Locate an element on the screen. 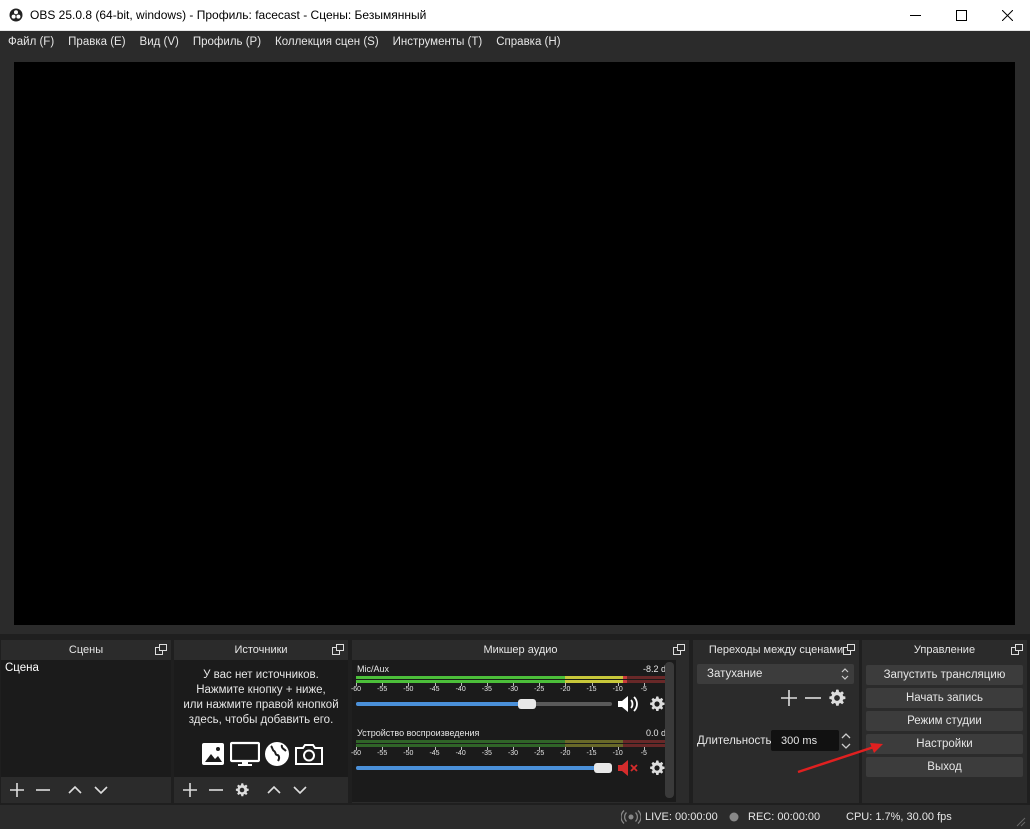 The height and width of the screenshot is (829, 1030). menu-view: Вид (V) is located at coordinates (159, 42).